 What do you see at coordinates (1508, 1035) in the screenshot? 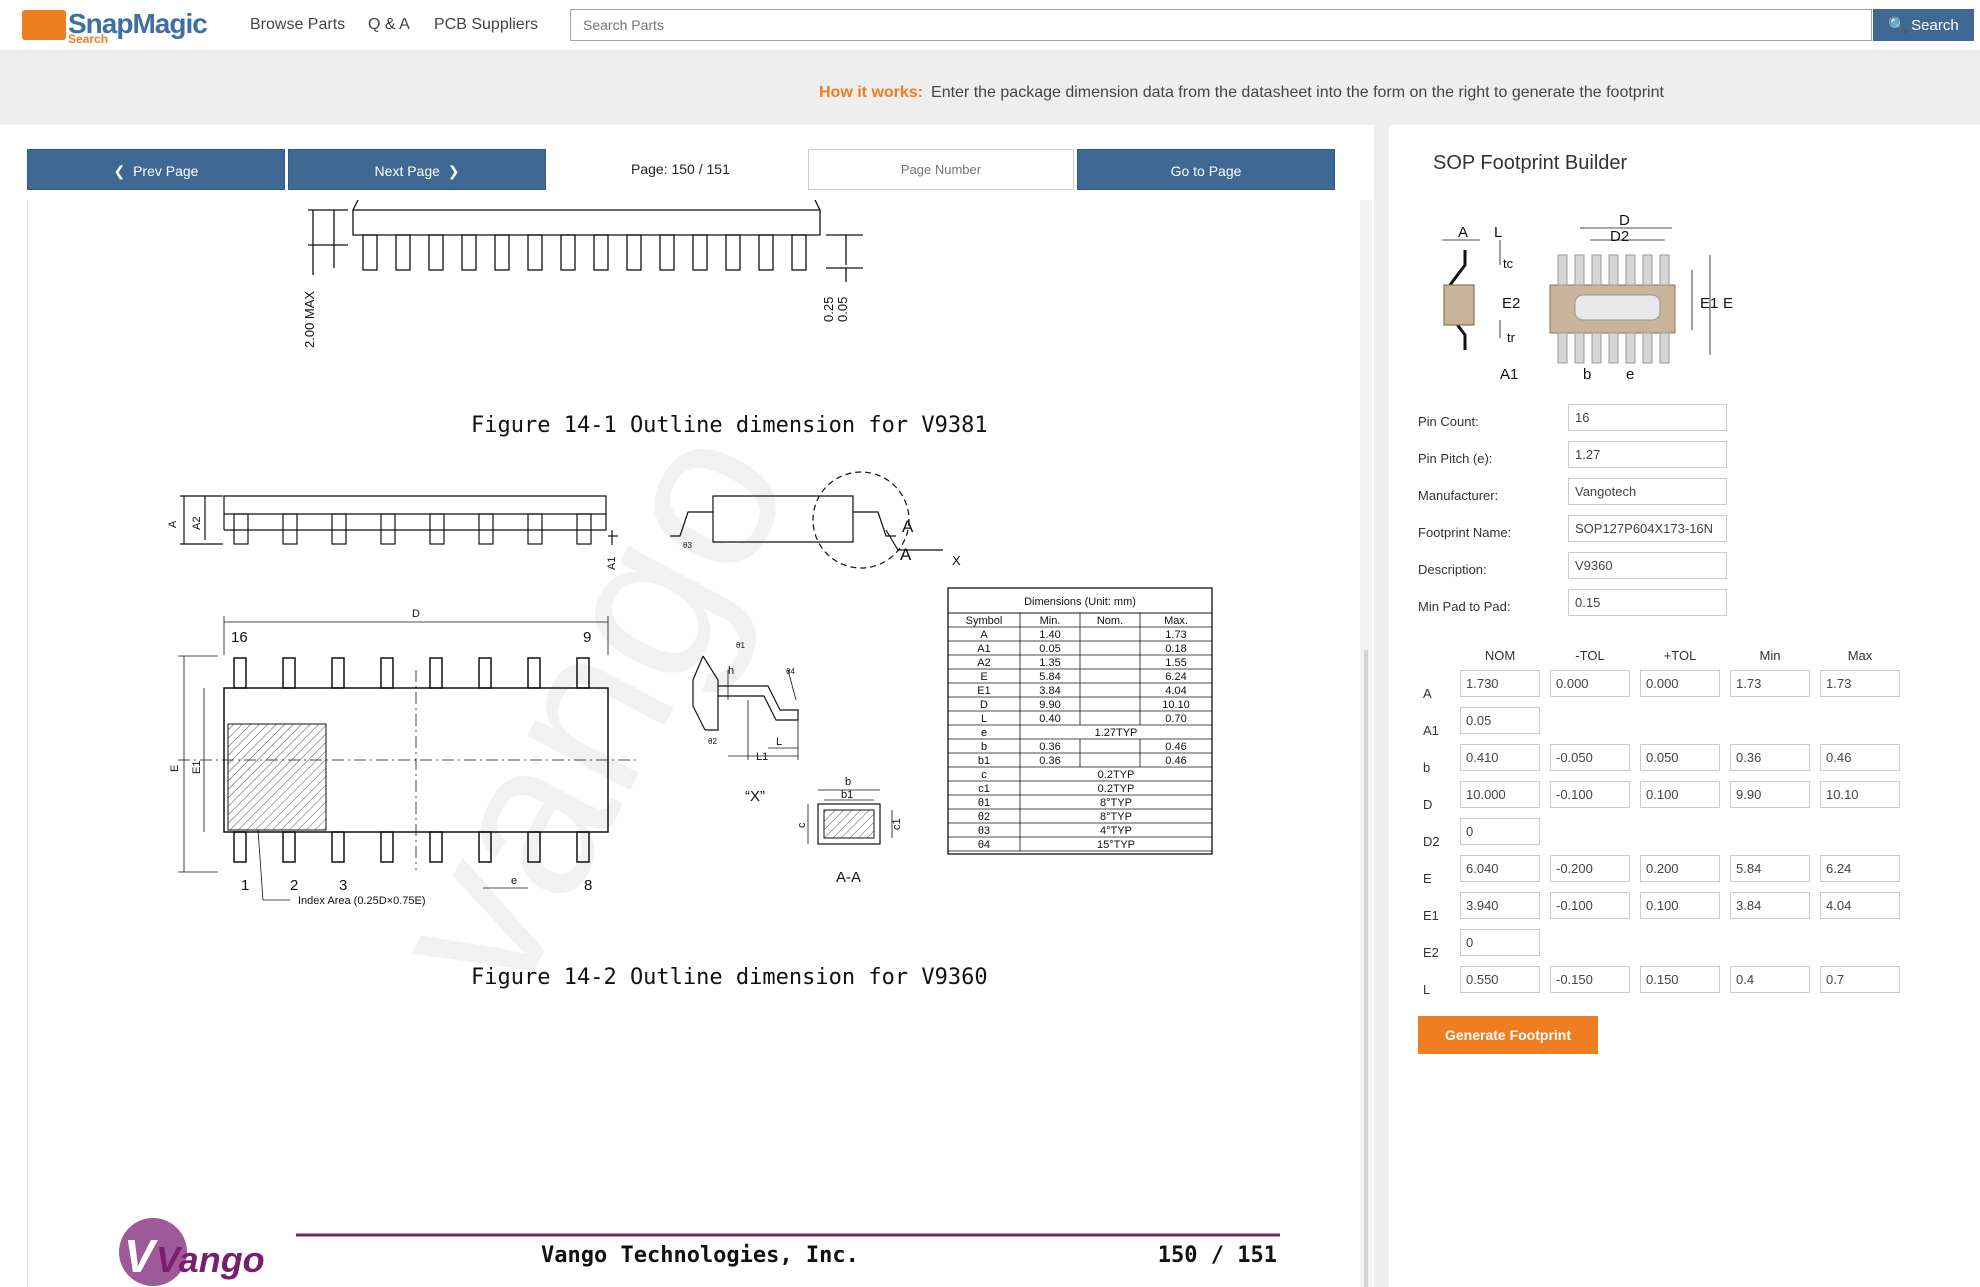
I see `generate-footprint-button: Generate Footprint` at bounding box center [1508, 1035].